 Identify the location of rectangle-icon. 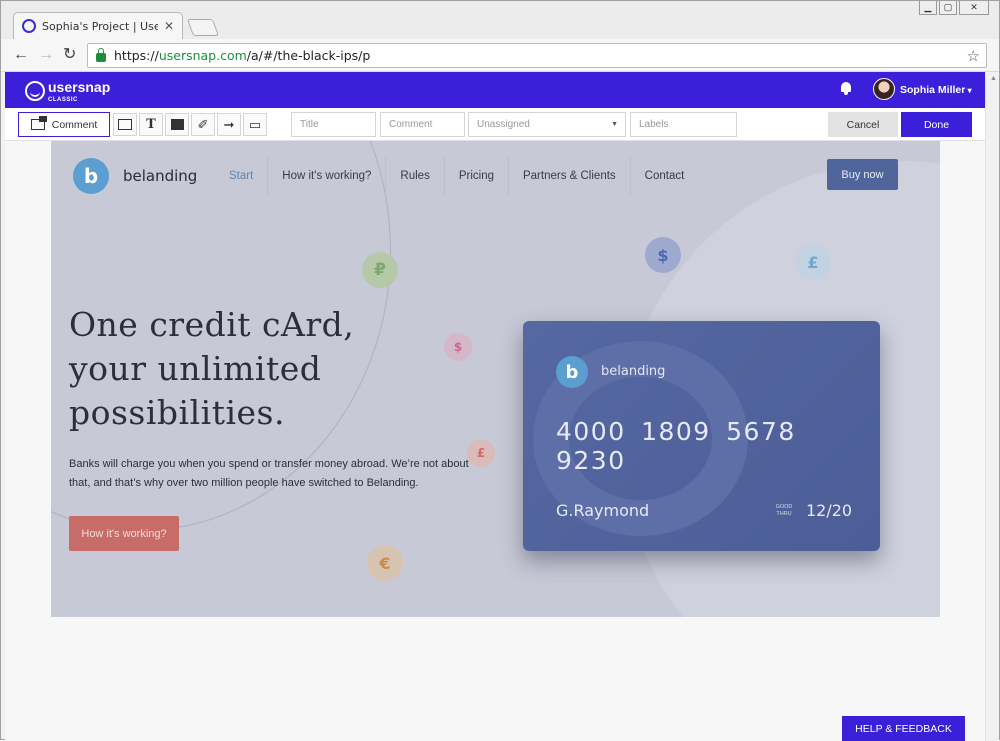
(125, 124).